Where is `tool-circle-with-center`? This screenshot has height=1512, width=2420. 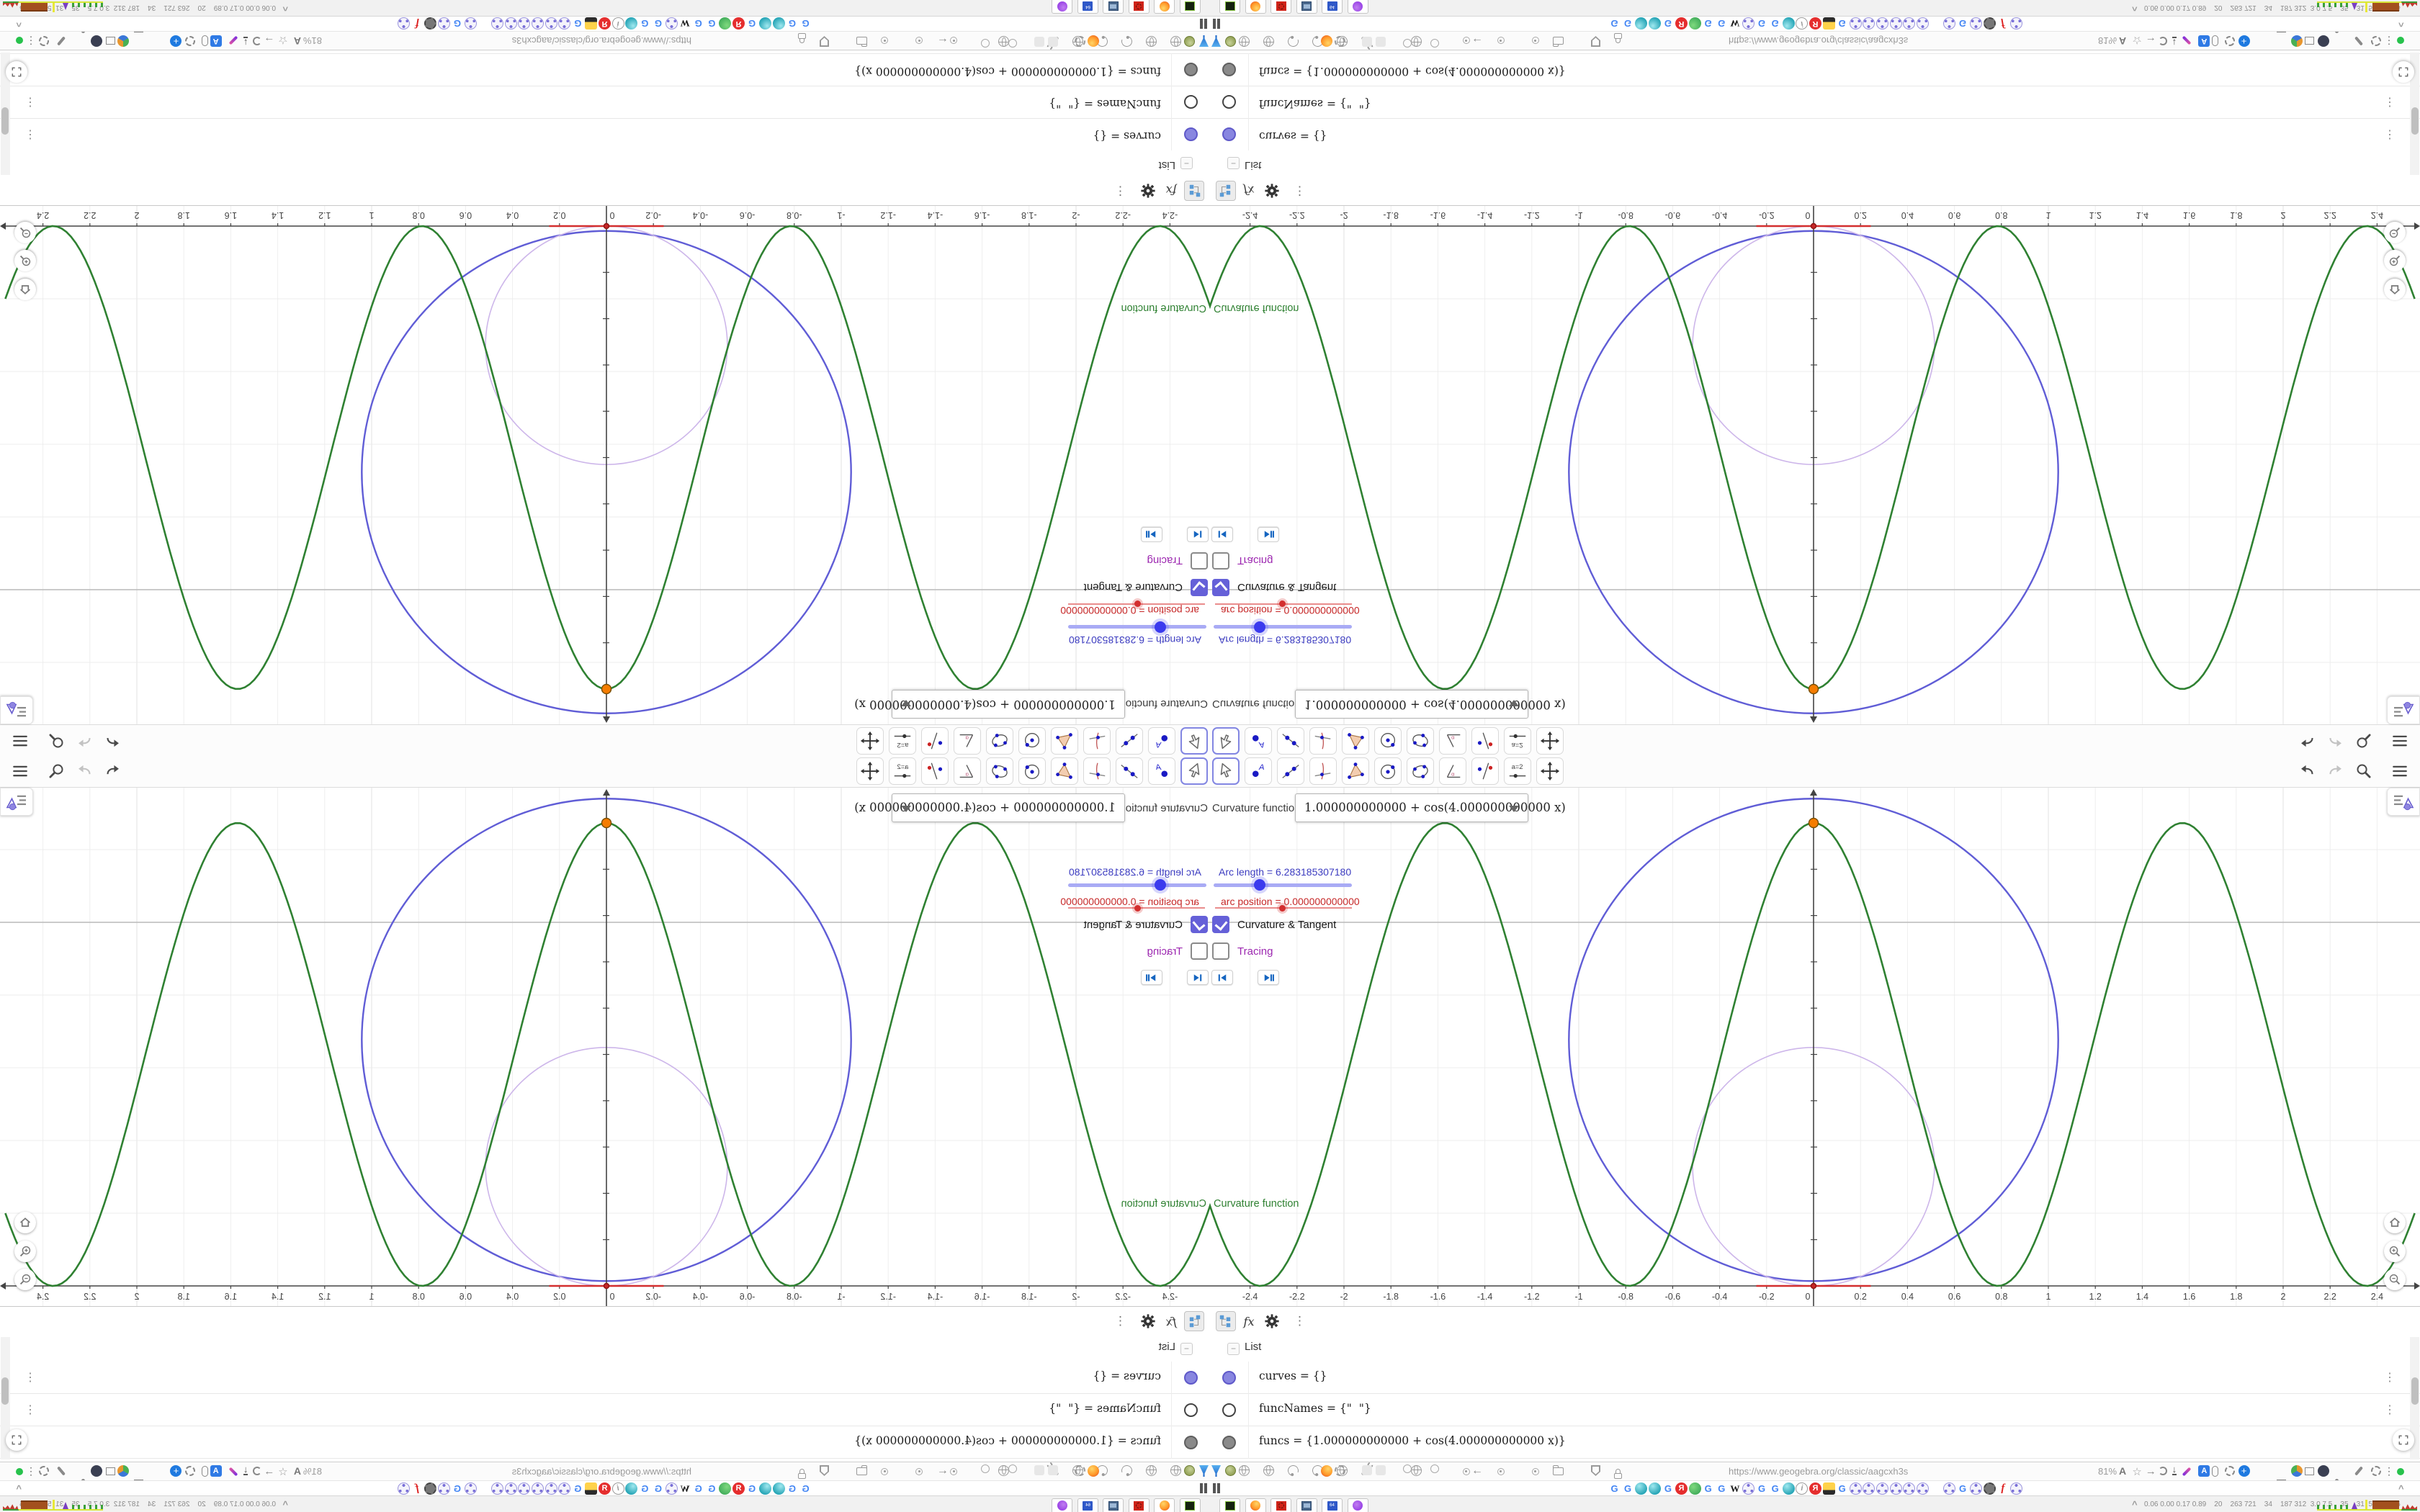
tool-circle-with-center is located at coordinates (1388, 771).